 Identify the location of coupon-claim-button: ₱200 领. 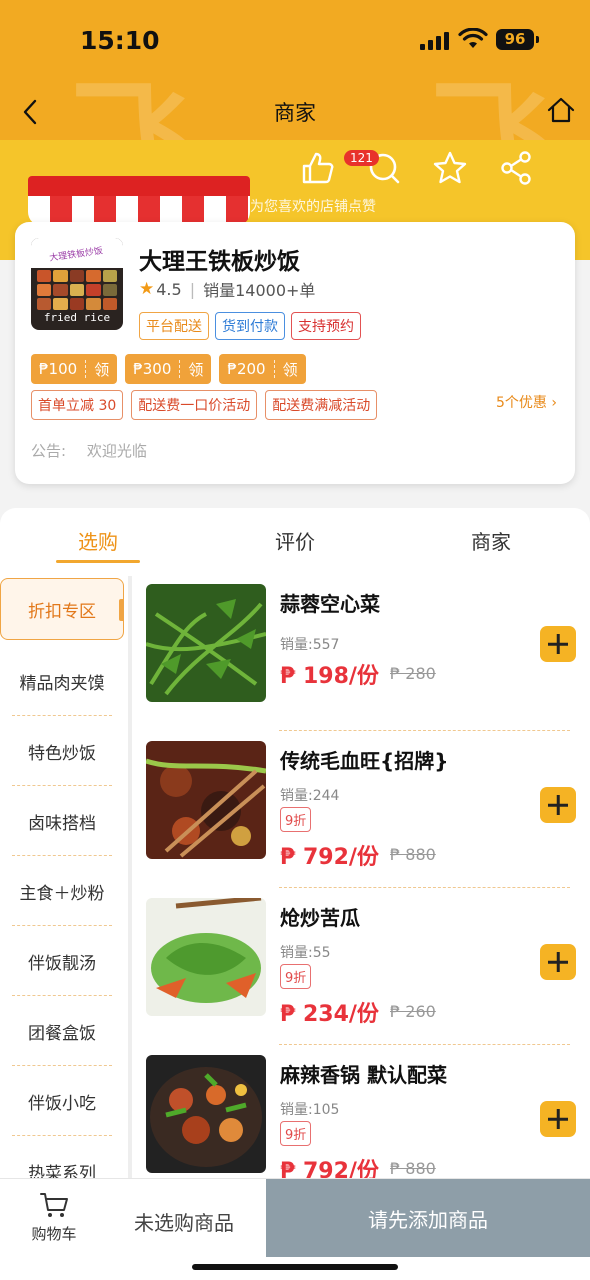
(262, 369).